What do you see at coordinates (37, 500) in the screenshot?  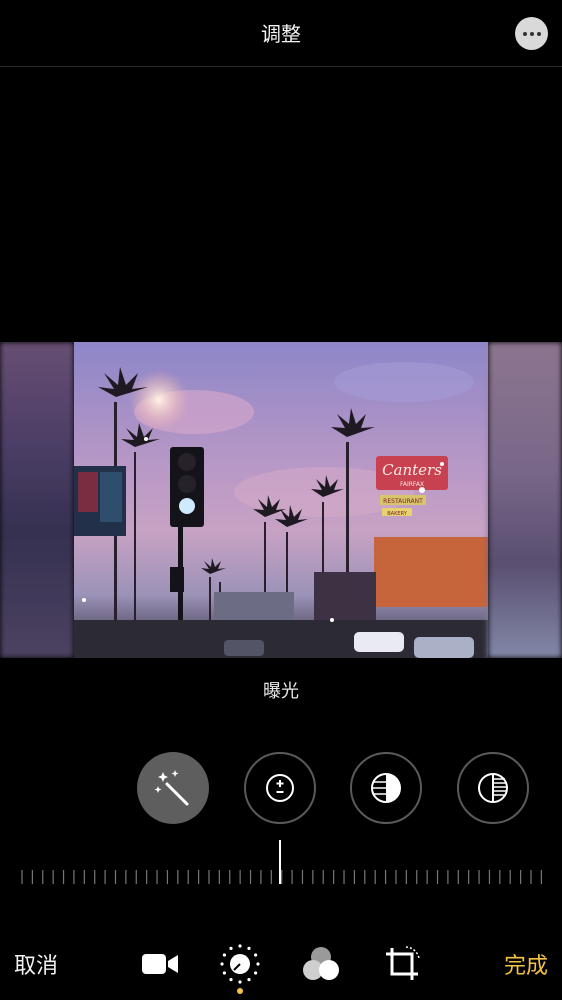 I see `previous-photo-preview` at bounding box center [37, 500].